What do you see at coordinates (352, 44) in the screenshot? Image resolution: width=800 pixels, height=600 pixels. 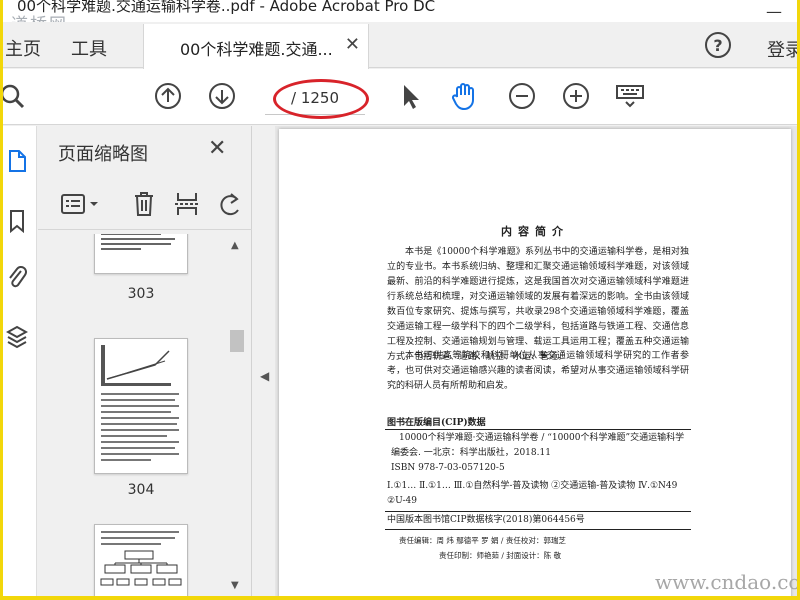 I see `close-tab-icon: ✕` at bounding box center [352, 44].